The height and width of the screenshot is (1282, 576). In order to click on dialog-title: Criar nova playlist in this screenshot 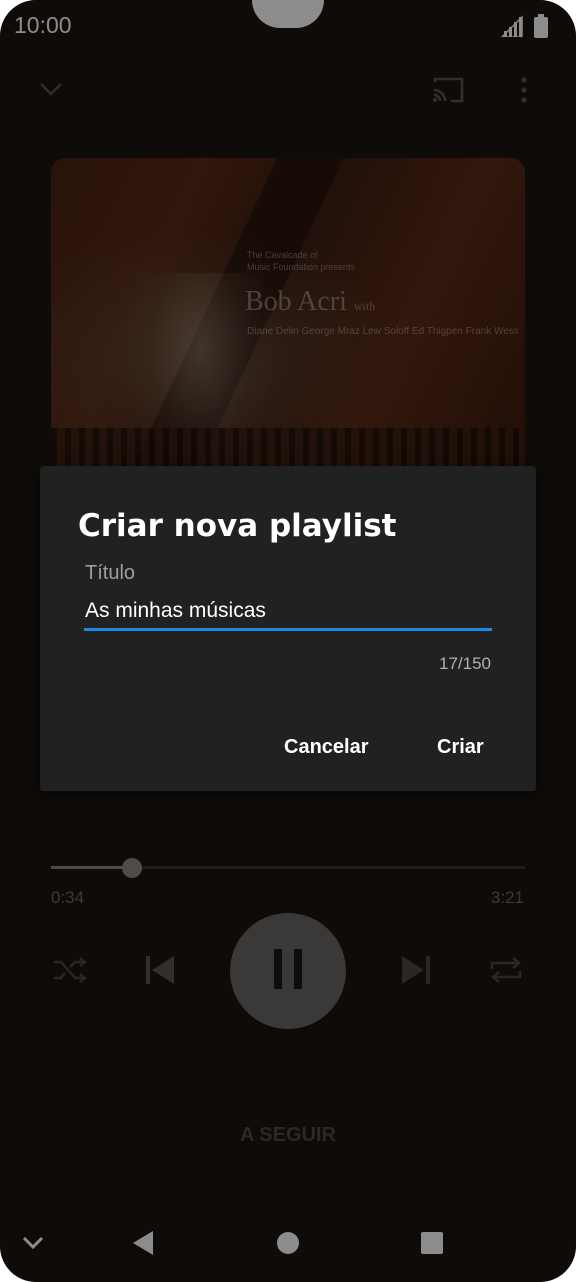, I will do `click(237, 526)`.